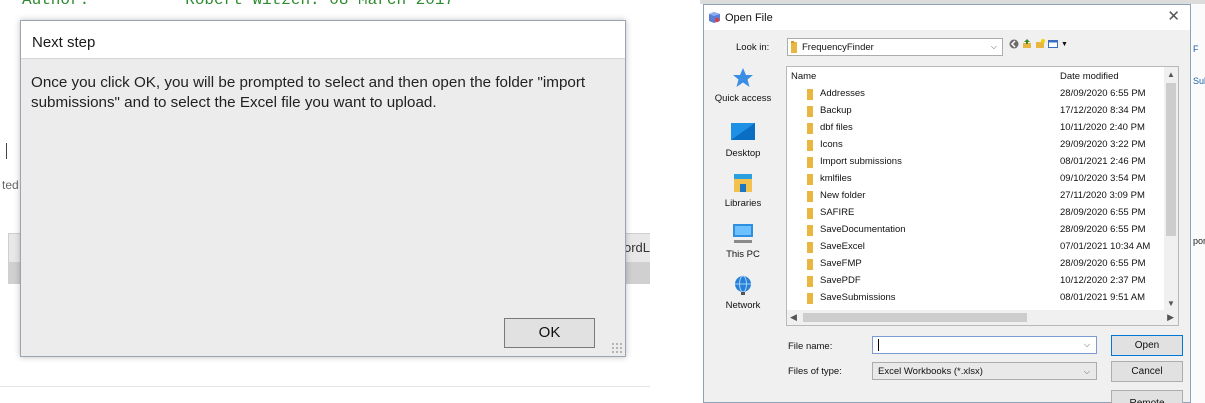 The height and width of the screenshot is (403, 1205). Describe the element at coordinates (617, 348) in the screenshot. I see `resize-grip-icon` at that location.